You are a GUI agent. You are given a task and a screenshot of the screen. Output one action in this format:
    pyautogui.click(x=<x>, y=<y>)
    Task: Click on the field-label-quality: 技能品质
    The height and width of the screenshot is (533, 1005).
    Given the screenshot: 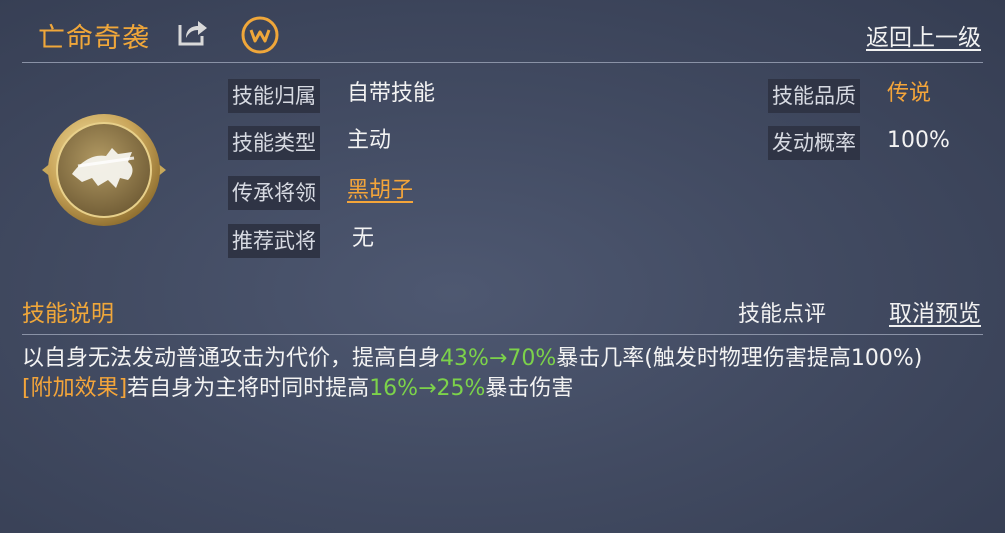 What is the action you would take?
    pyautogui.click(x=814, y=96)
    